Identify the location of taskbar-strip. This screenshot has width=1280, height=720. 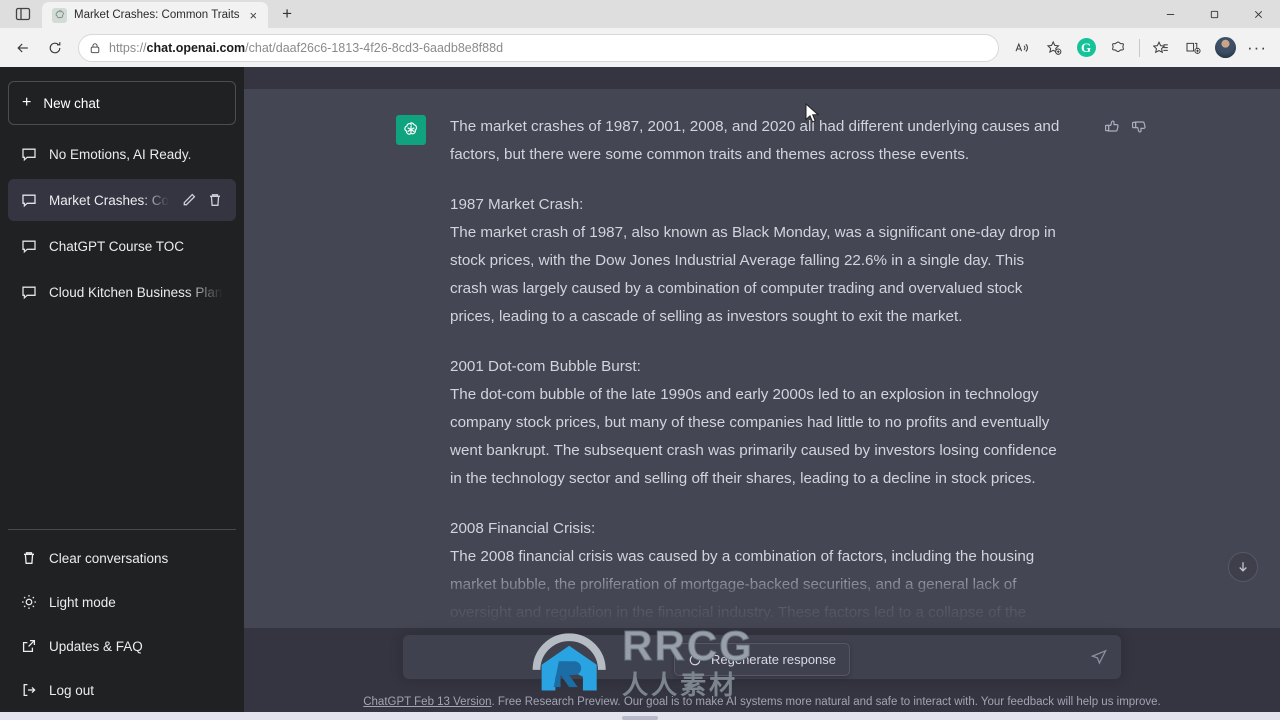
(640, 716).